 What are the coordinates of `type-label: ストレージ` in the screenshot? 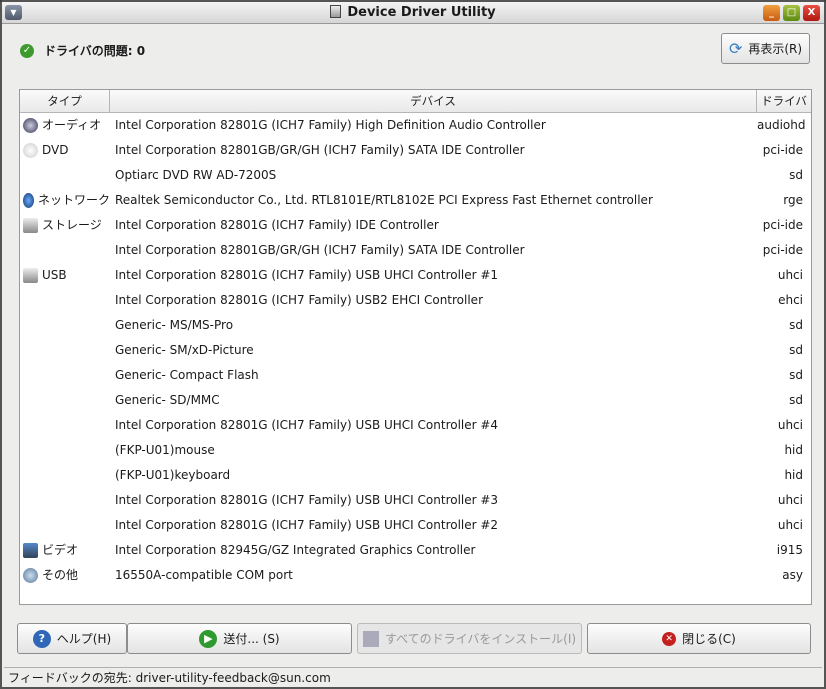 It's located at (72, 225).